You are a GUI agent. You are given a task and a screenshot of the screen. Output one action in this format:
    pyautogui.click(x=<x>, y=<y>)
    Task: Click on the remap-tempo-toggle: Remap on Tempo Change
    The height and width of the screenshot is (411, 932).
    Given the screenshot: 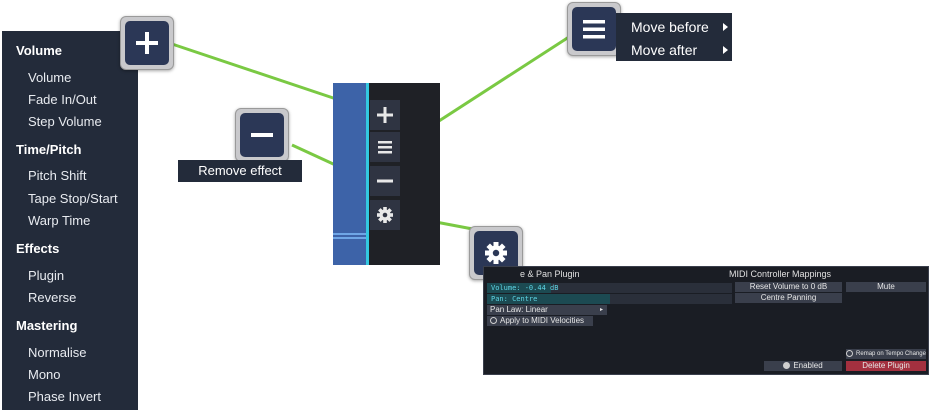 What is the action you would take?
    pyautogui.click(x=886, y=354)
    